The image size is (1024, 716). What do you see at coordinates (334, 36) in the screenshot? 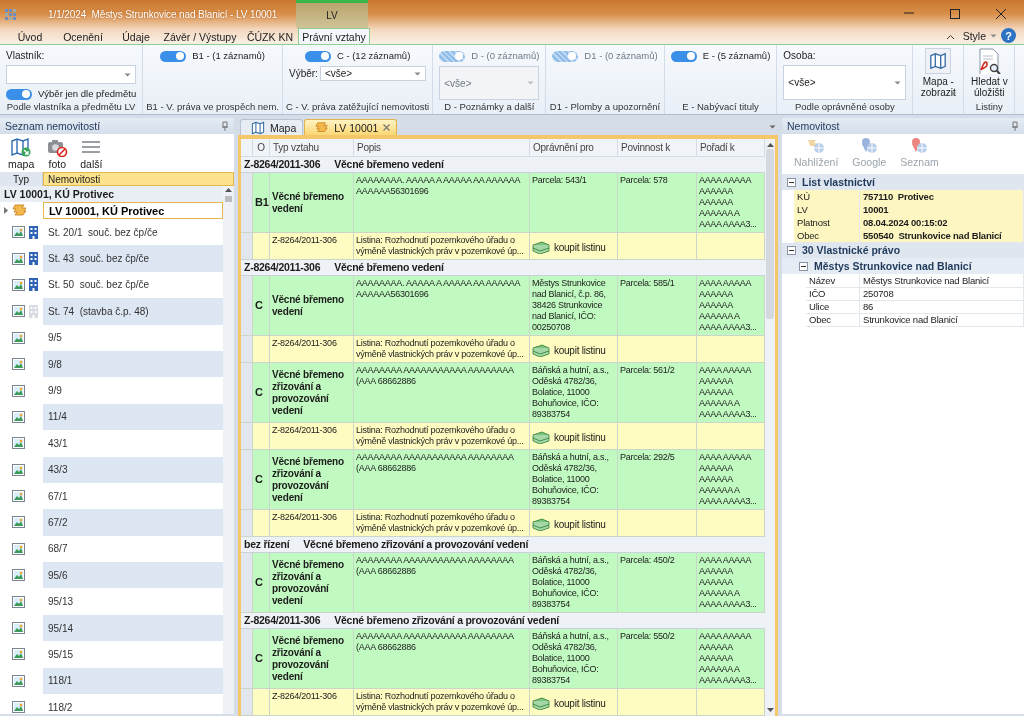
I see `ribbon-tab: Právní vztahy` at bounding box center [334, 36].